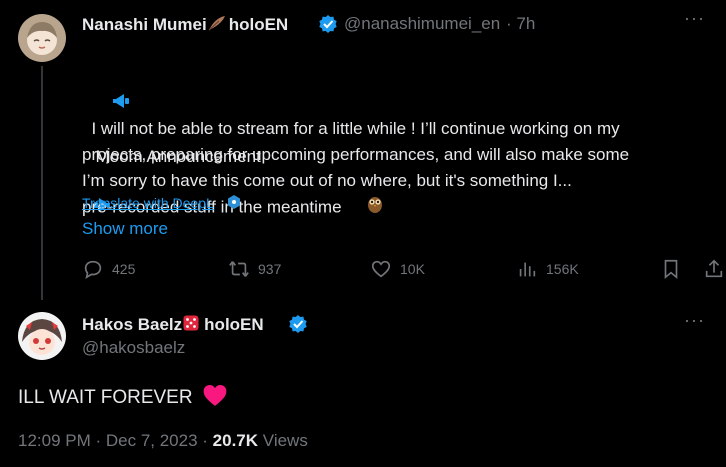 The width and height of the screenshot is (726, 467). I want to click on tweet-time: · 7h, so click(520, 24).